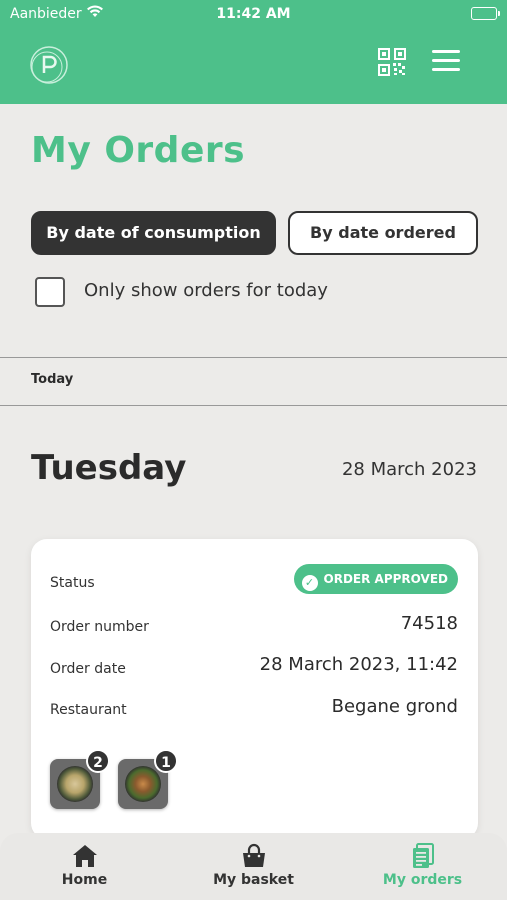  I want to click on hamburger-menu-icon, so click(446, 62).